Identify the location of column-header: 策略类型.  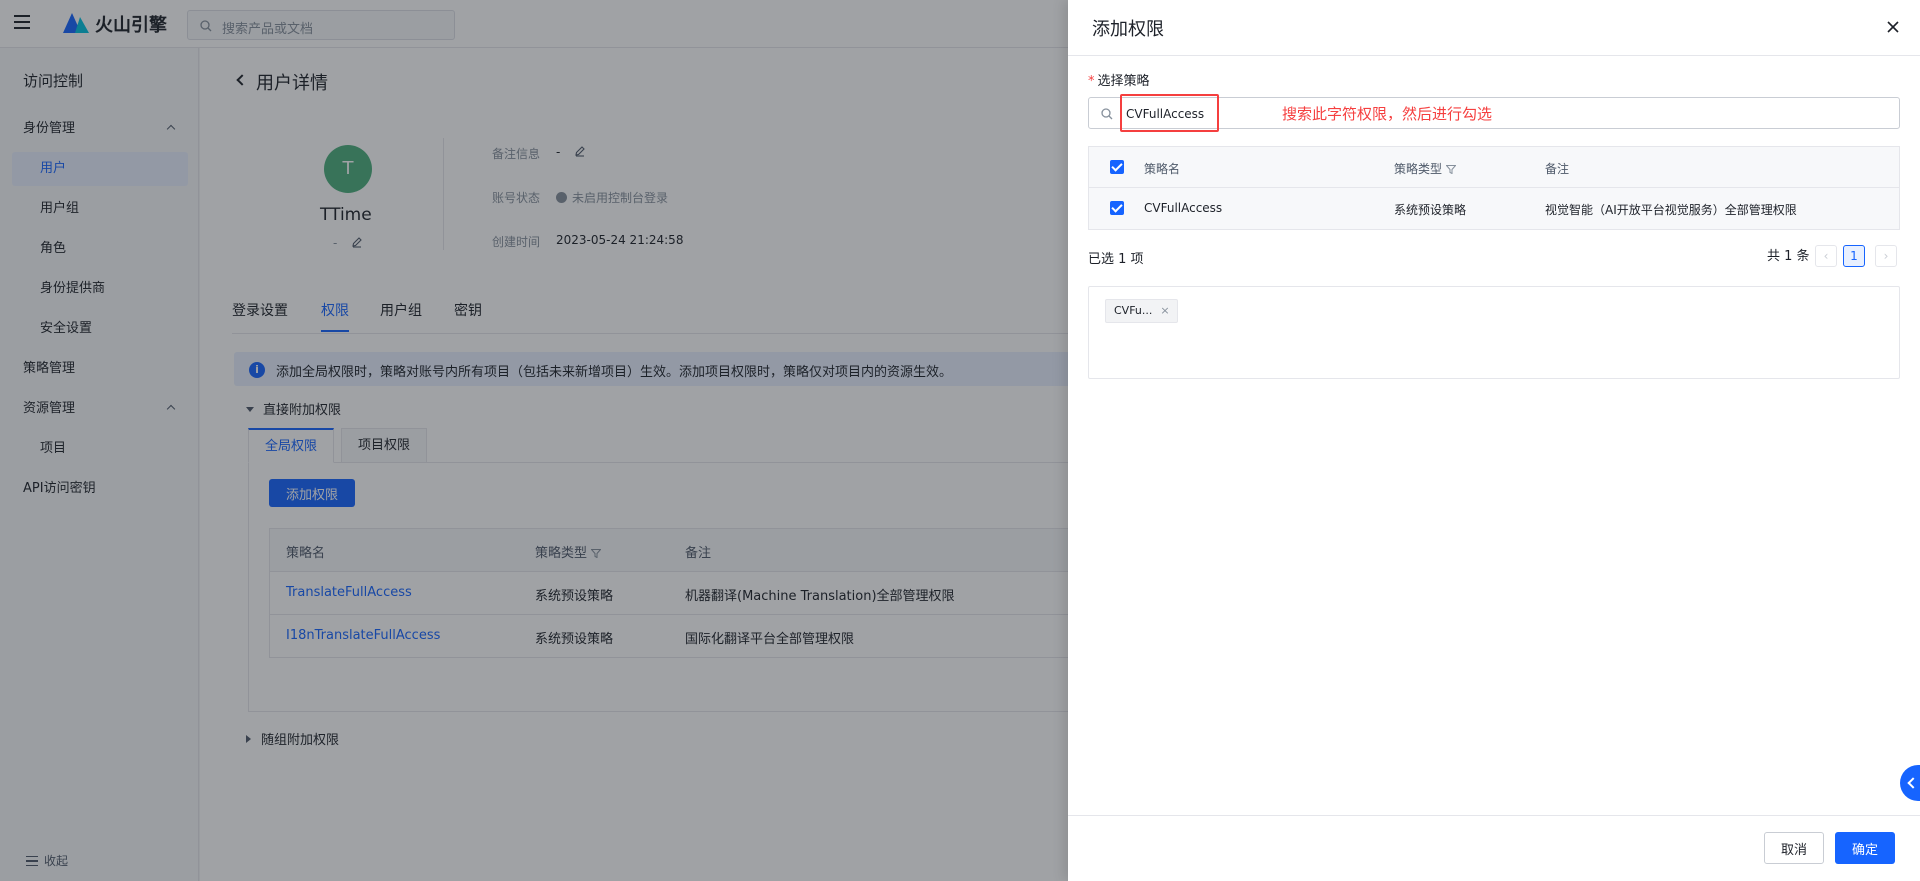
(1425, 168).